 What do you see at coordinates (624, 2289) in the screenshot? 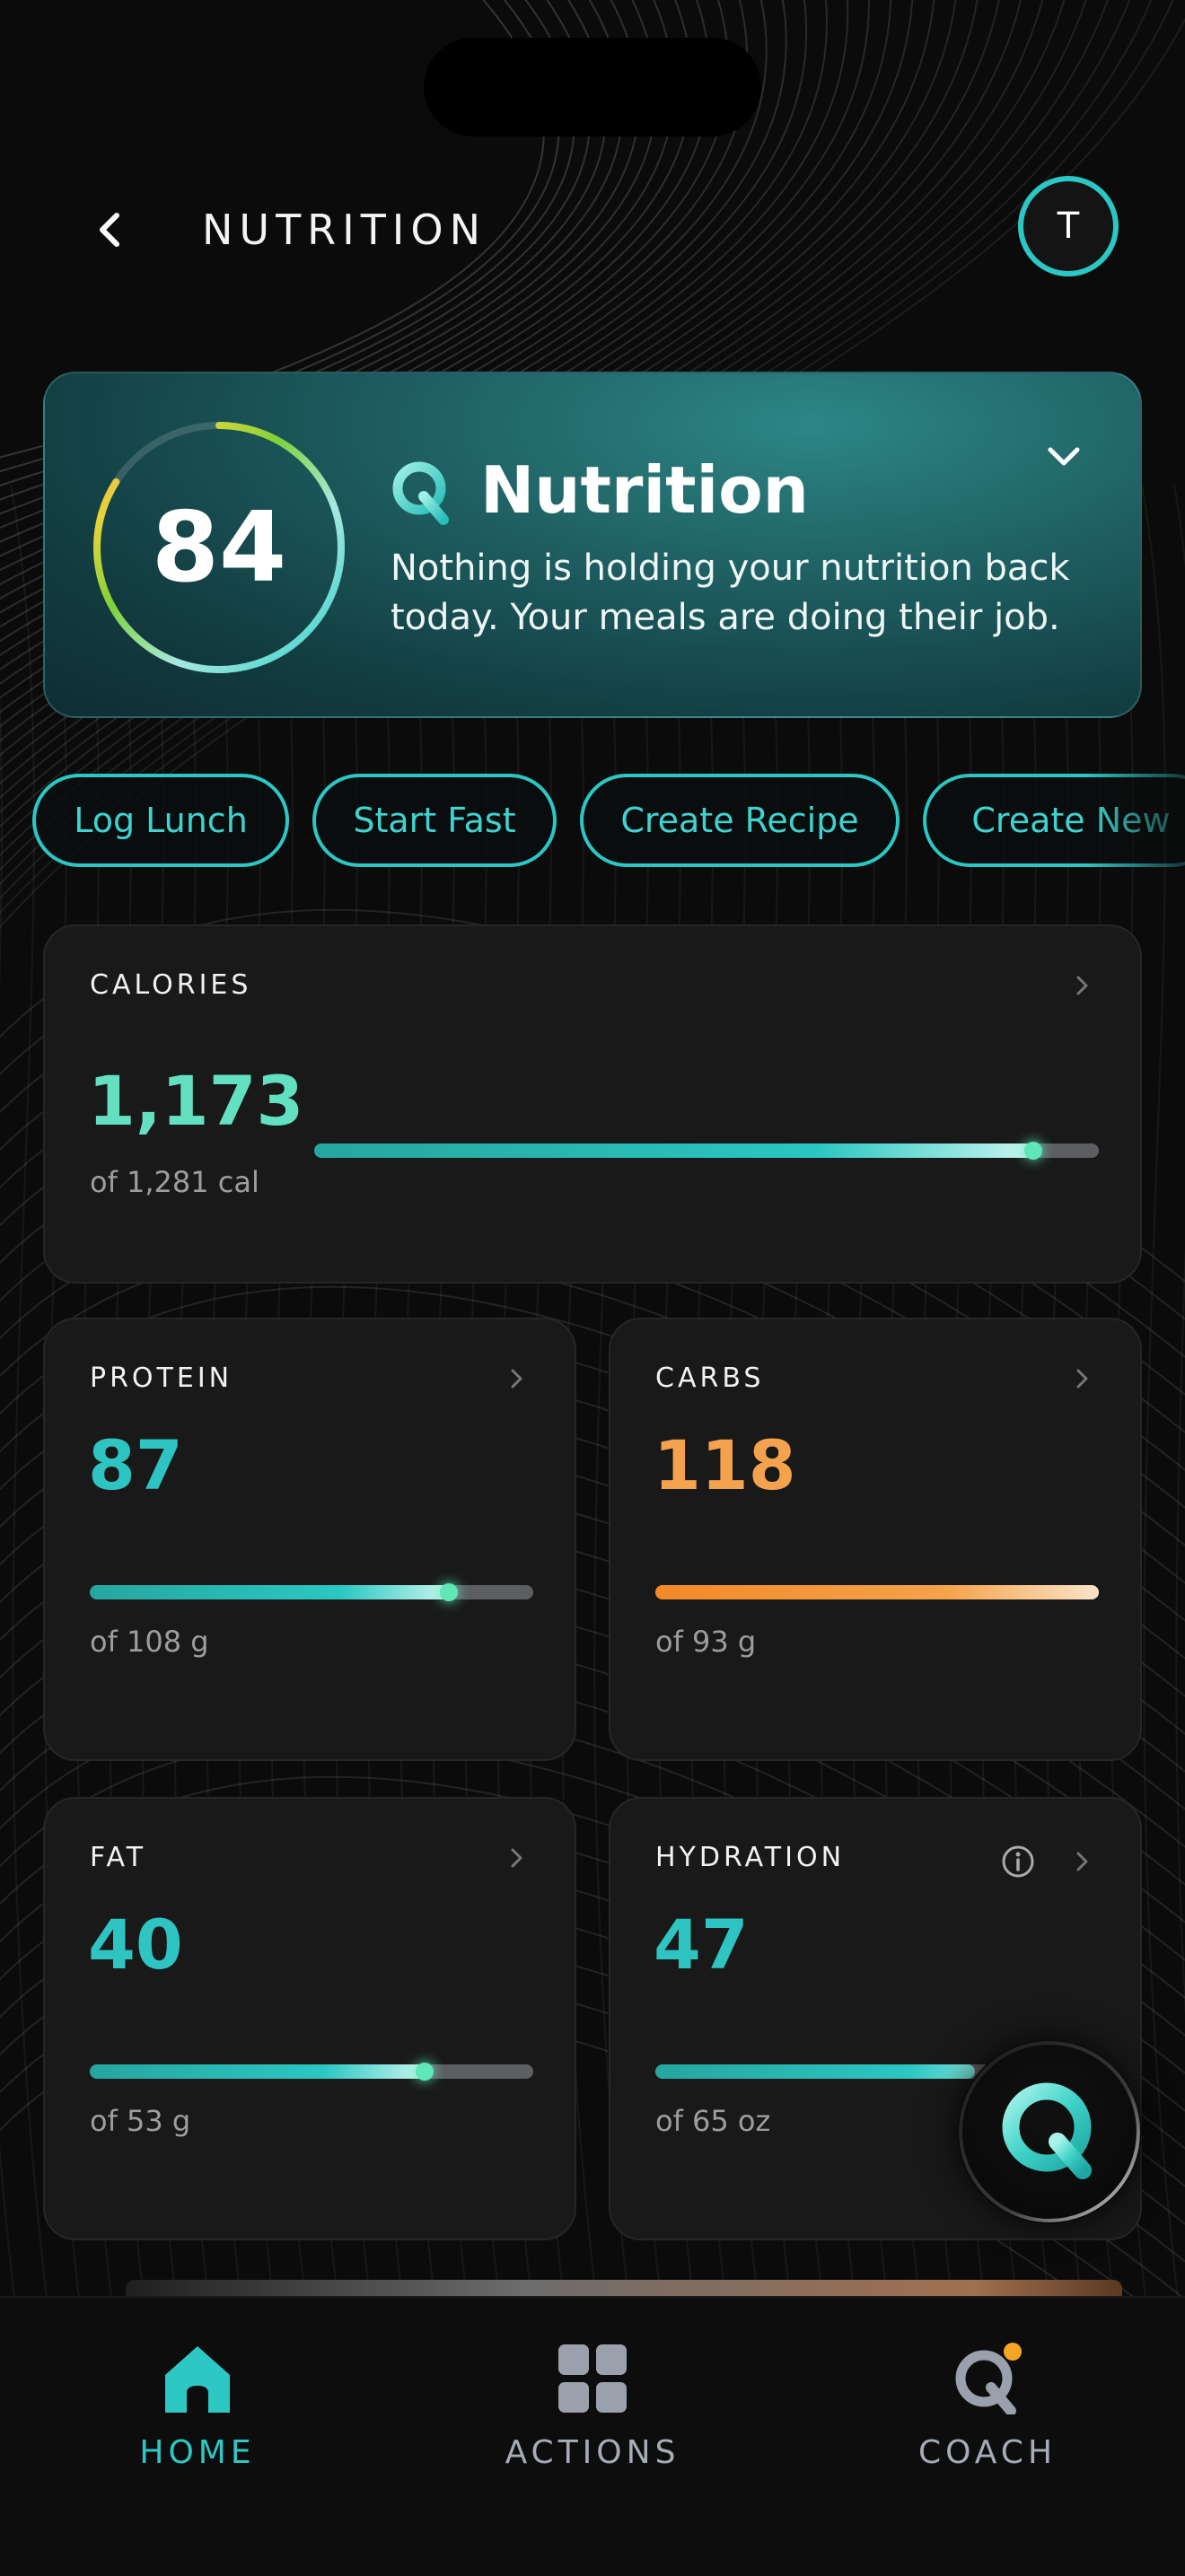
I see `next-card-peek` at bounding box center [624, 2289].